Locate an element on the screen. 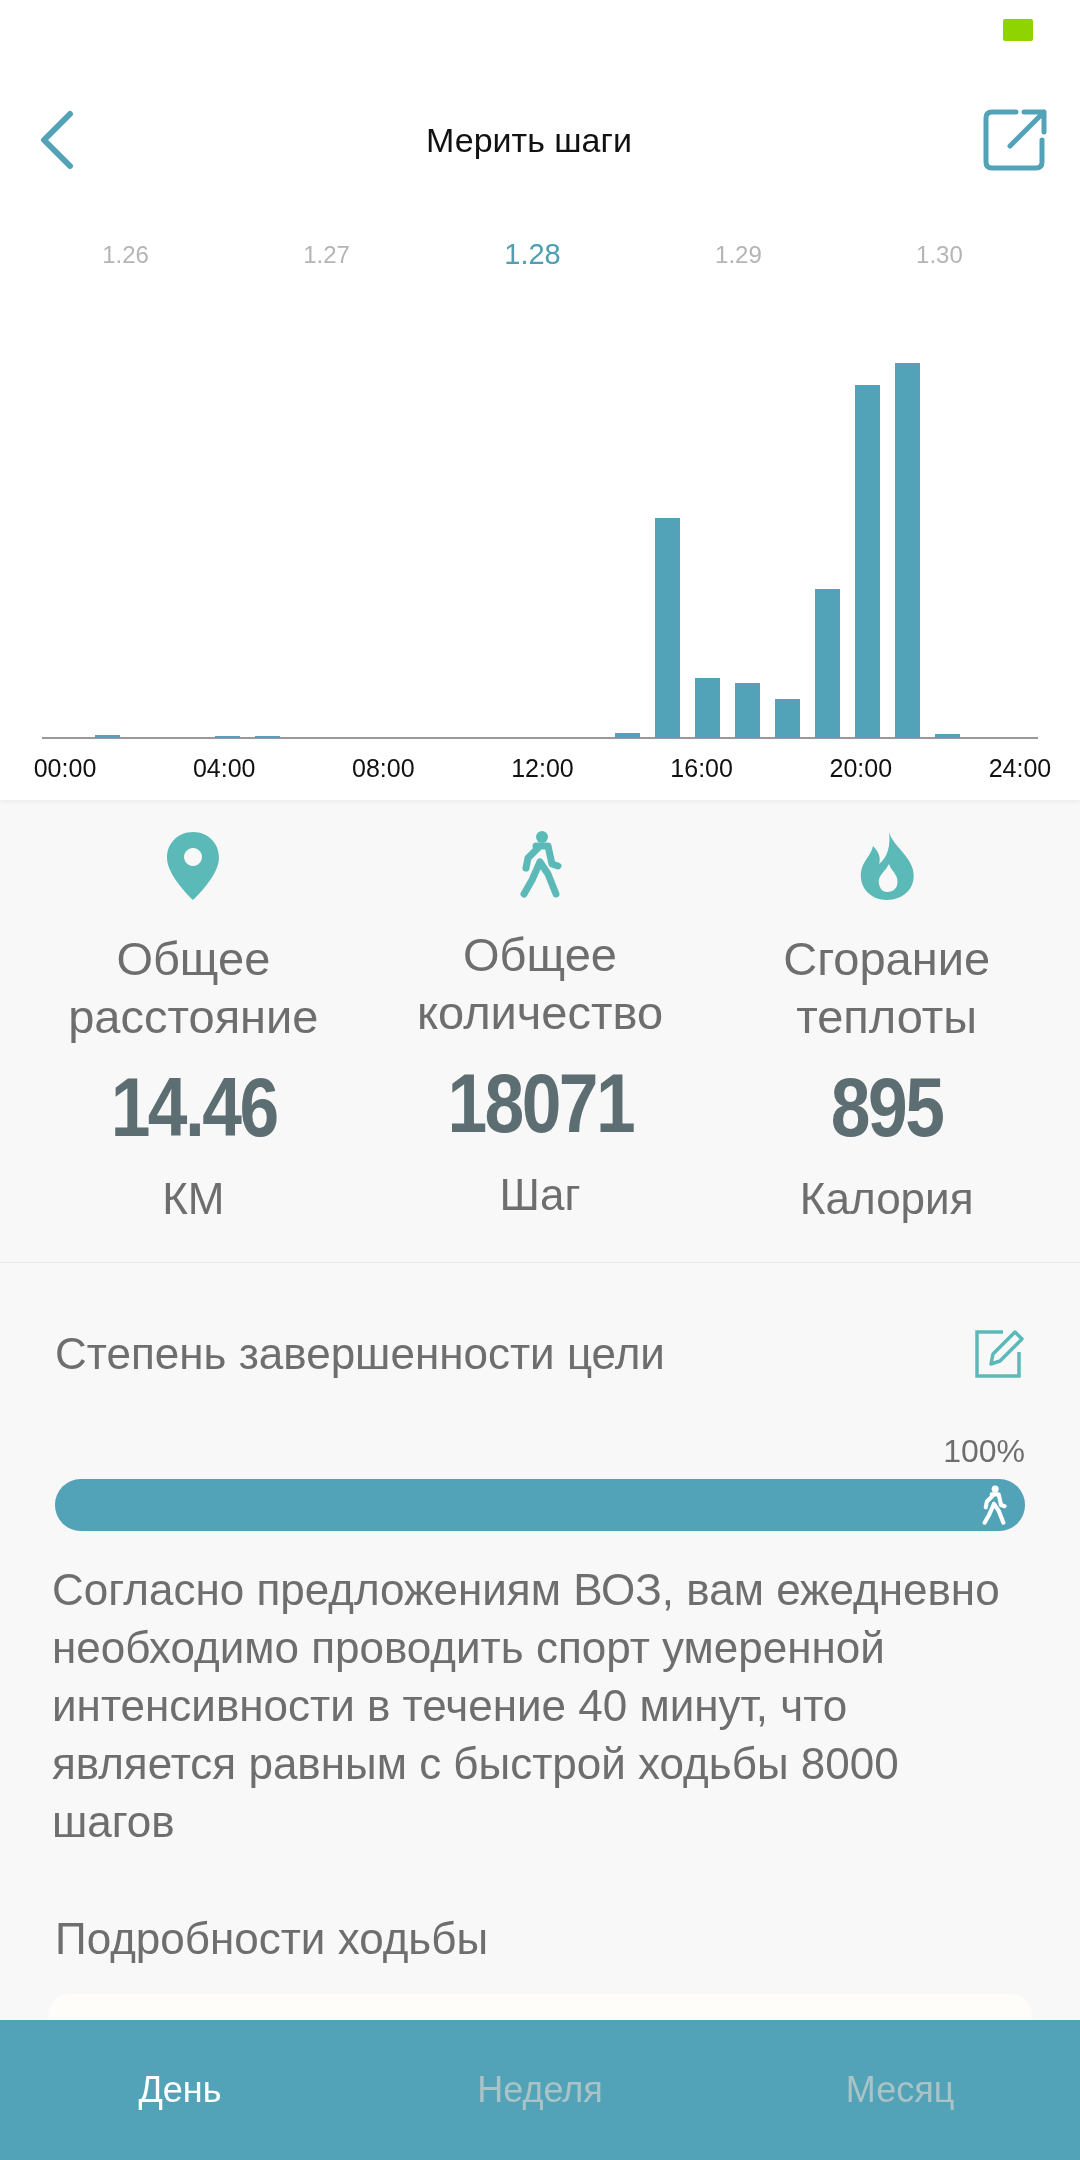 The width and height of the screenshot is (1080, 2160). stat-label: Общее количество is located at coordinates (540, 983).